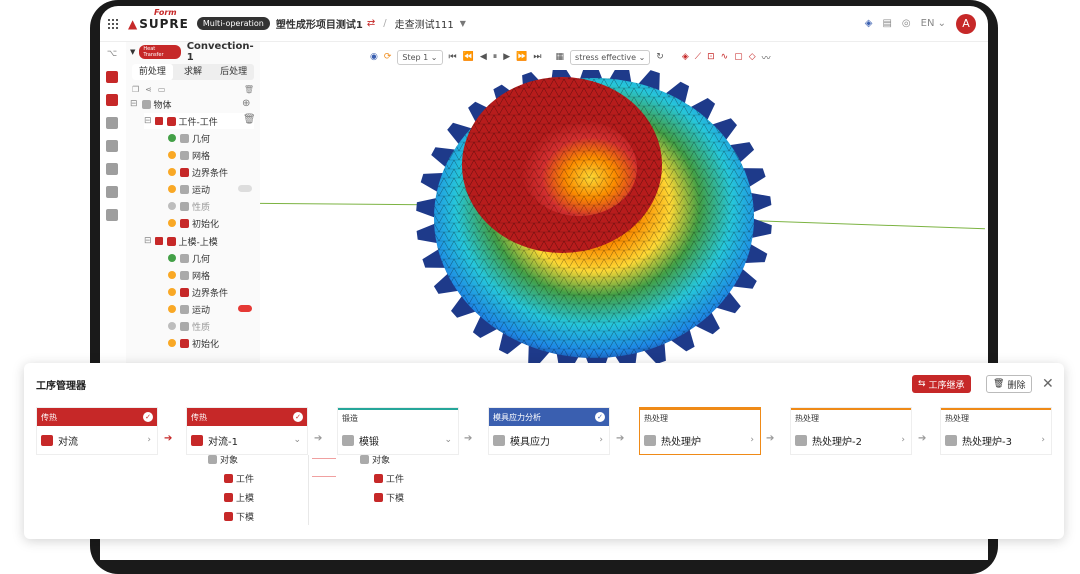 This screenshot has height=574, width=1080. I want to click on workpiece-checkbox, so click(158, 121).